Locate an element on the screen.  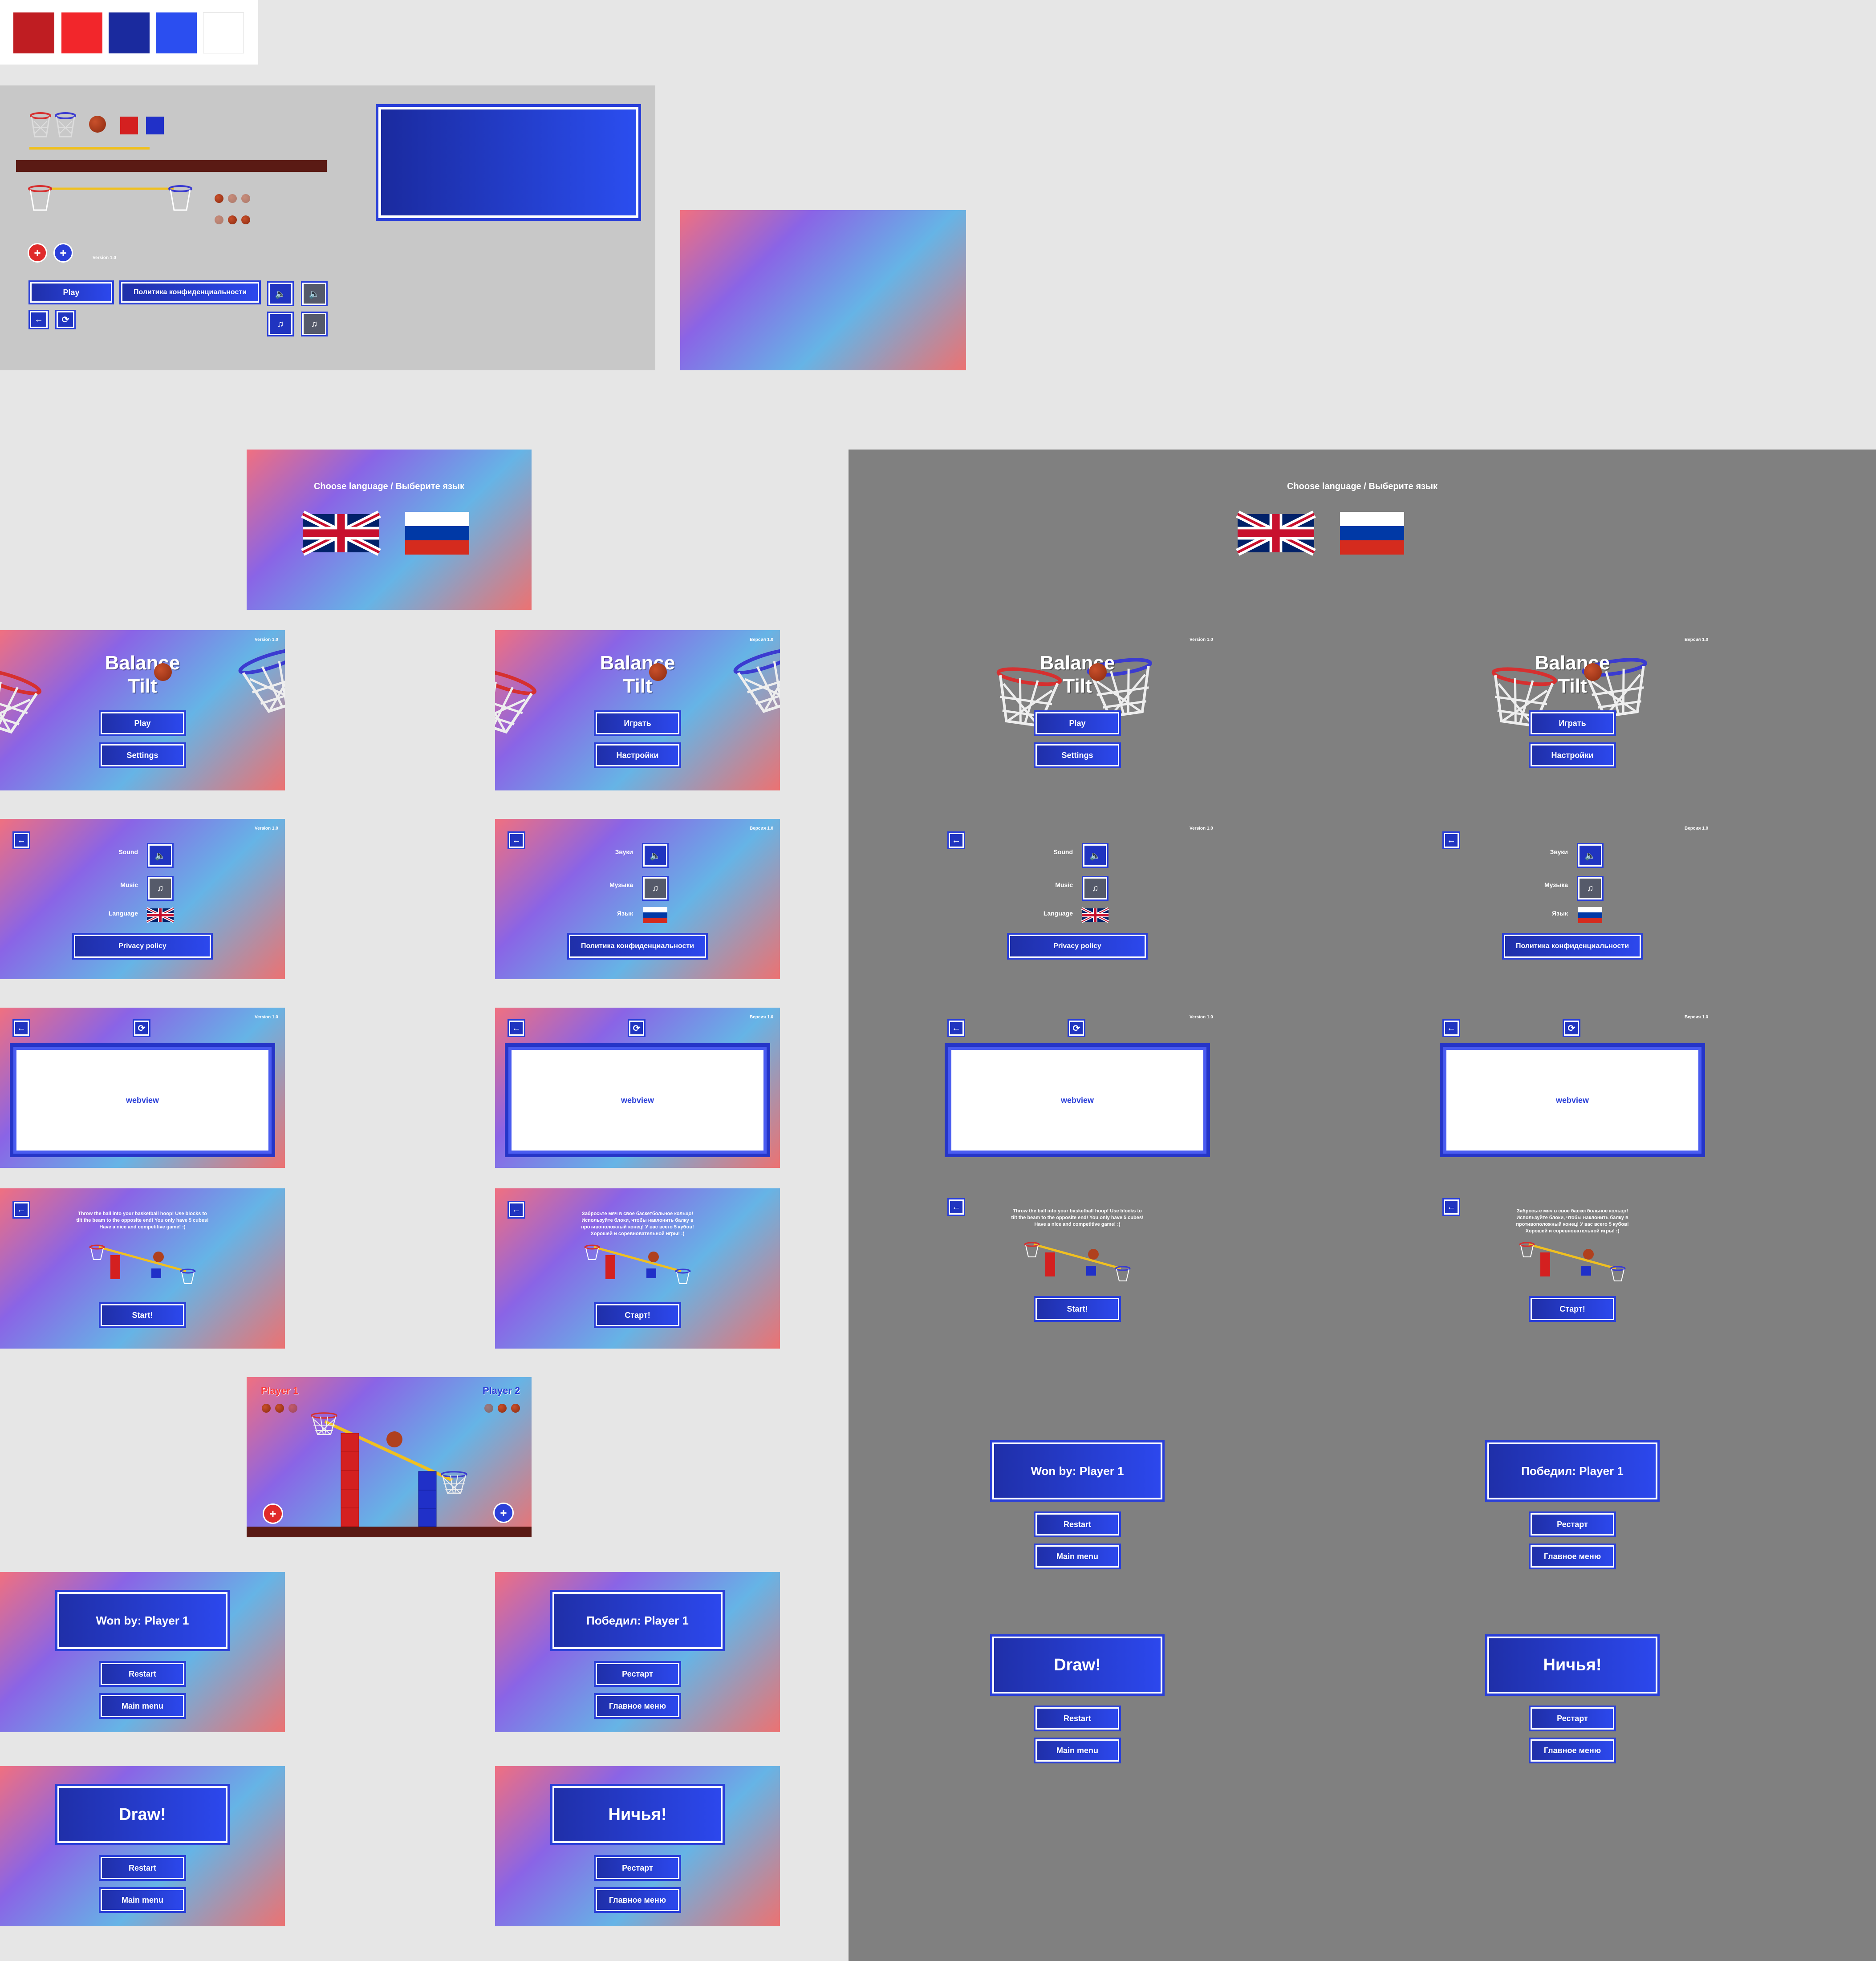
choose-language-title: Choose language / Выберите язык is located at coordinates (389, 486).